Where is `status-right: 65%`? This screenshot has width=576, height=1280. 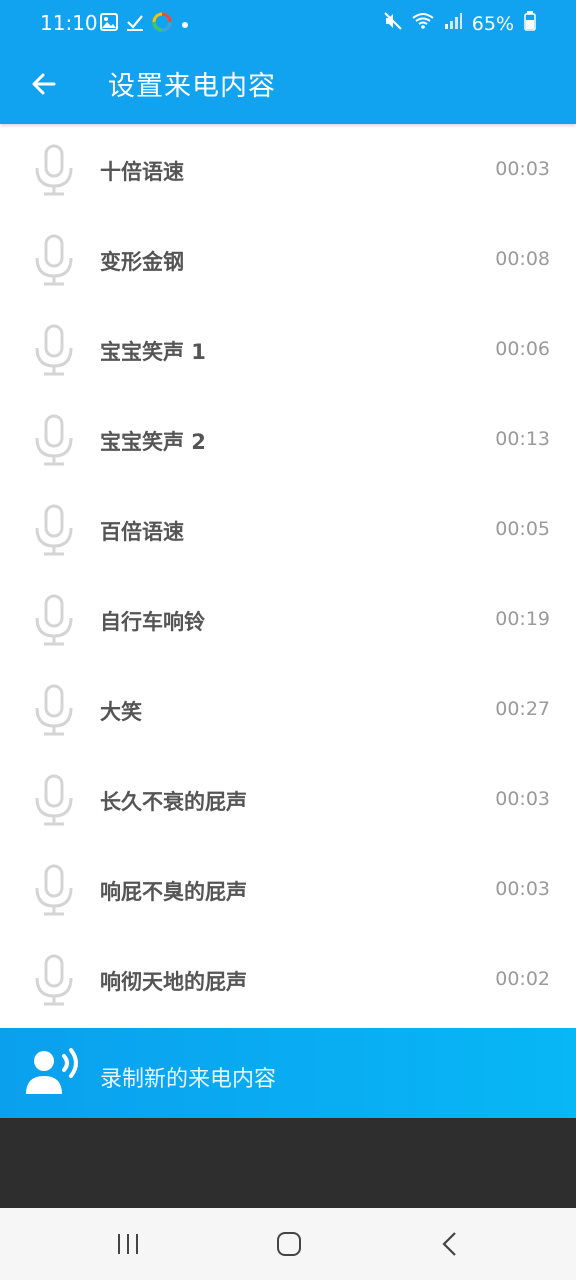 status-right: 65% is located at coordinates (460, 23).